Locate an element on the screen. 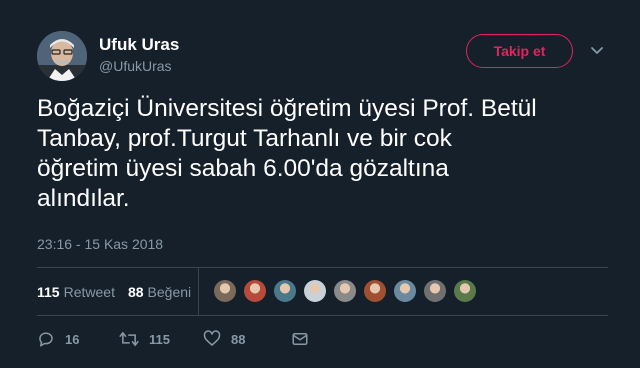  direct-message-button is located at coordinates (305, 339).